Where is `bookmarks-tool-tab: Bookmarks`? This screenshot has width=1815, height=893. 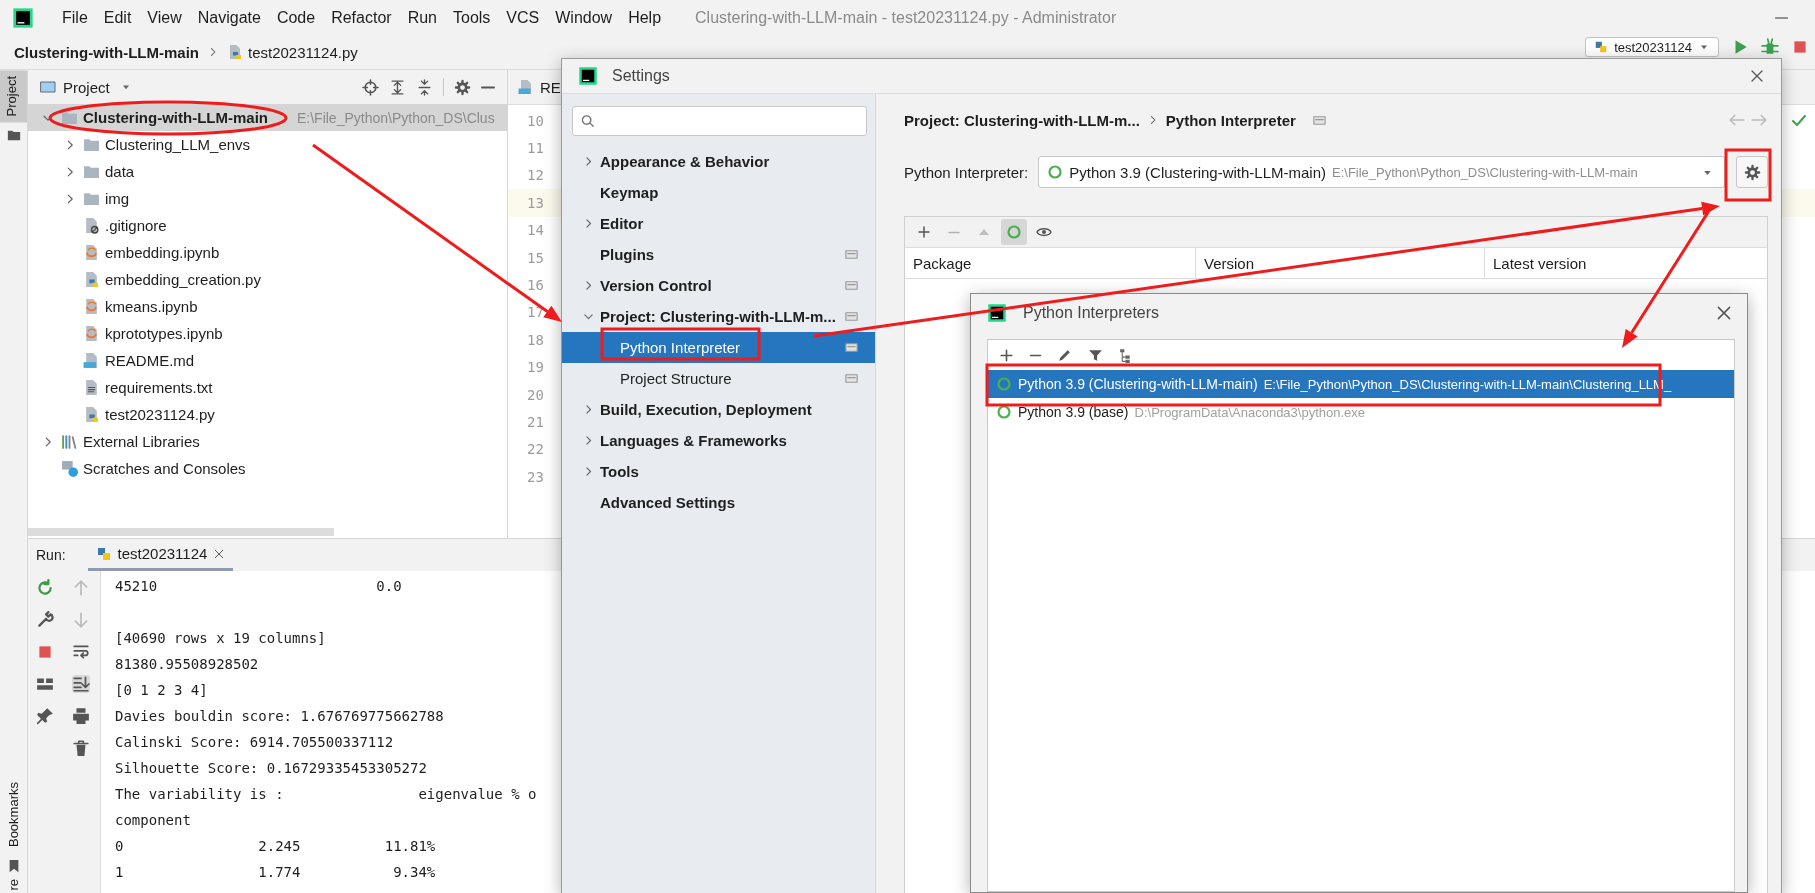
bookmarks-tool-tab: Bookmarks is located at coordinates (13, 815).